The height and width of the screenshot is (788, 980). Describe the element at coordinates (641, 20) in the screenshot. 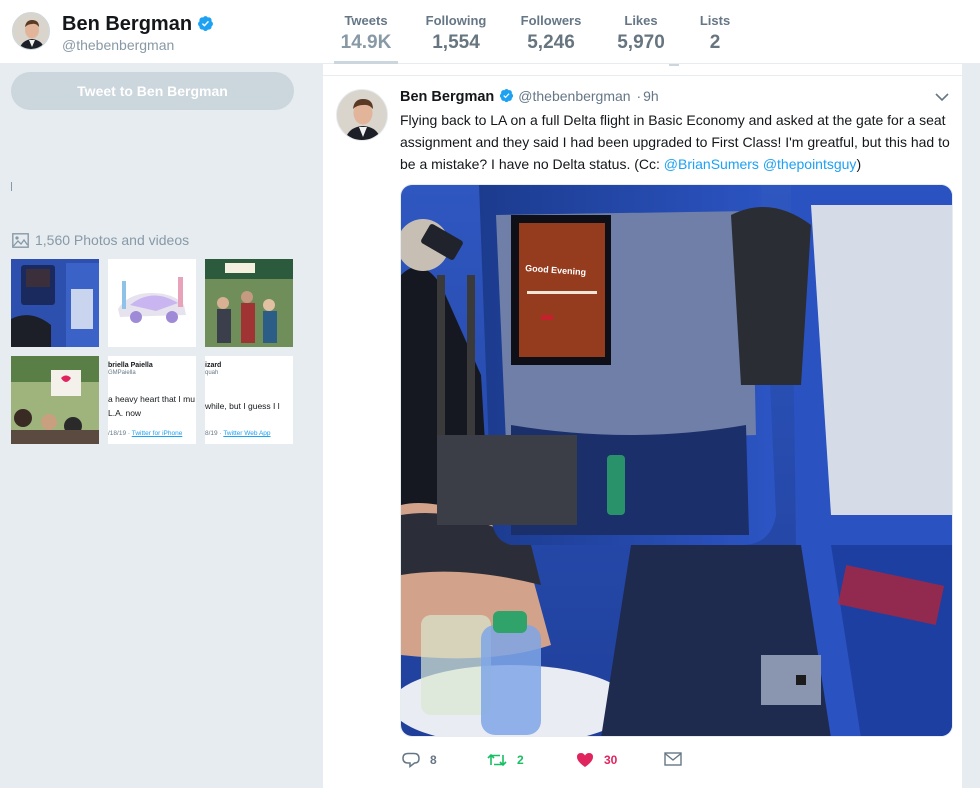

I see `stat-likes-label: Likes` at that location.